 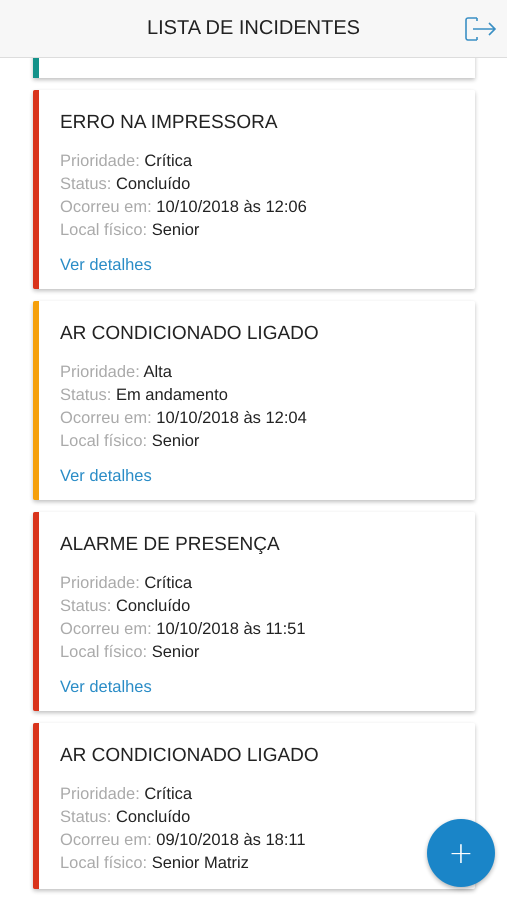 What do you see at coordinates (257, 395) in the screenshot?
I see `incident-field: Status: Em andamento` at bounding box center [257, 395].